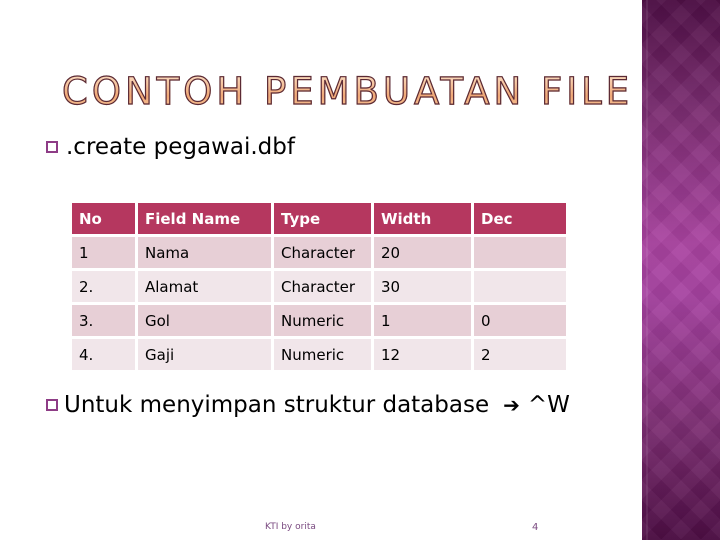 Image resolution: width=720 pixels, height=540 pixels. I want to click on bullet-save-structure: Untuk menyimpan struktur database ➔ ^W, so click(308, 405).